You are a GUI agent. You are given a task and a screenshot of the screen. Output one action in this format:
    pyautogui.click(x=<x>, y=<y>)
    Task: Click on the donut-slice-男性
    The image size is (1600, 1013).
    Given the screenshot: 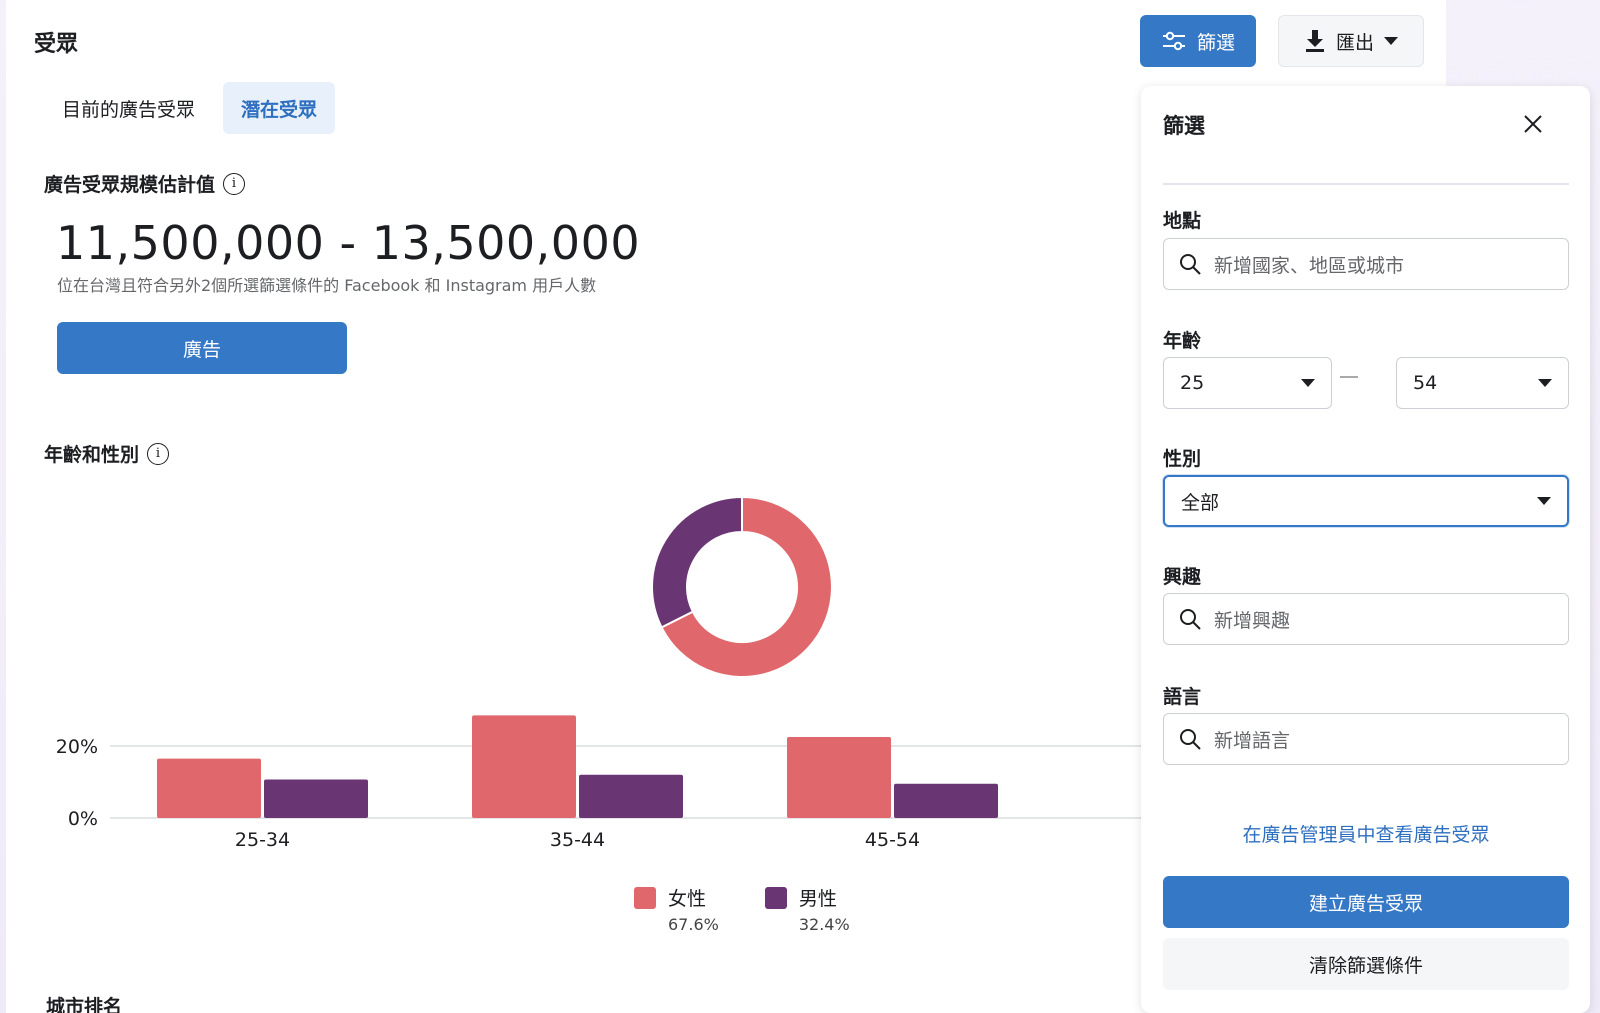 What is the action you would take?
    pyautogui.click(x=697, y=562)
    